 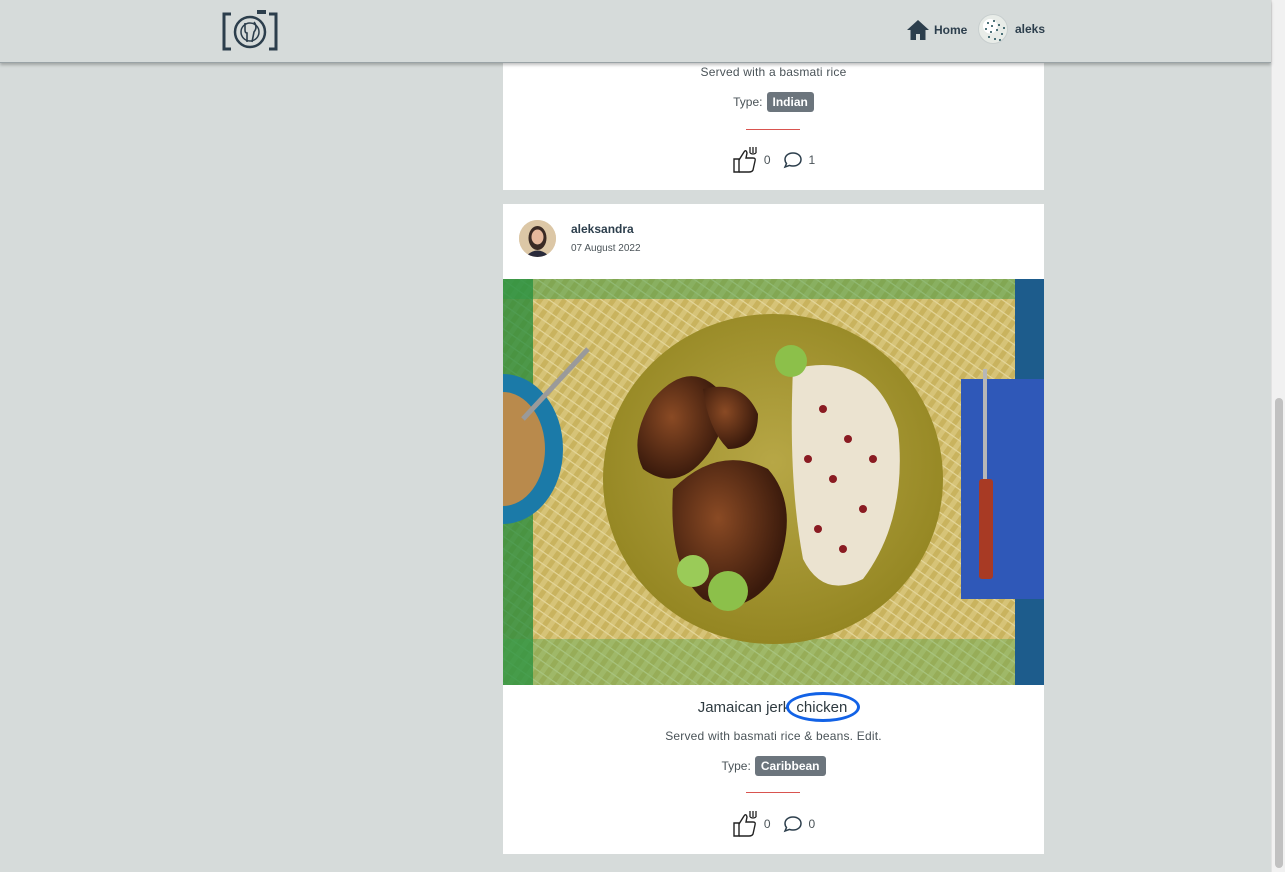 What do you see at coordinates (580, 238) in the screenshot?
I see `post-author: aleksandra 07 August 2022` at bounding box center [580, 238].